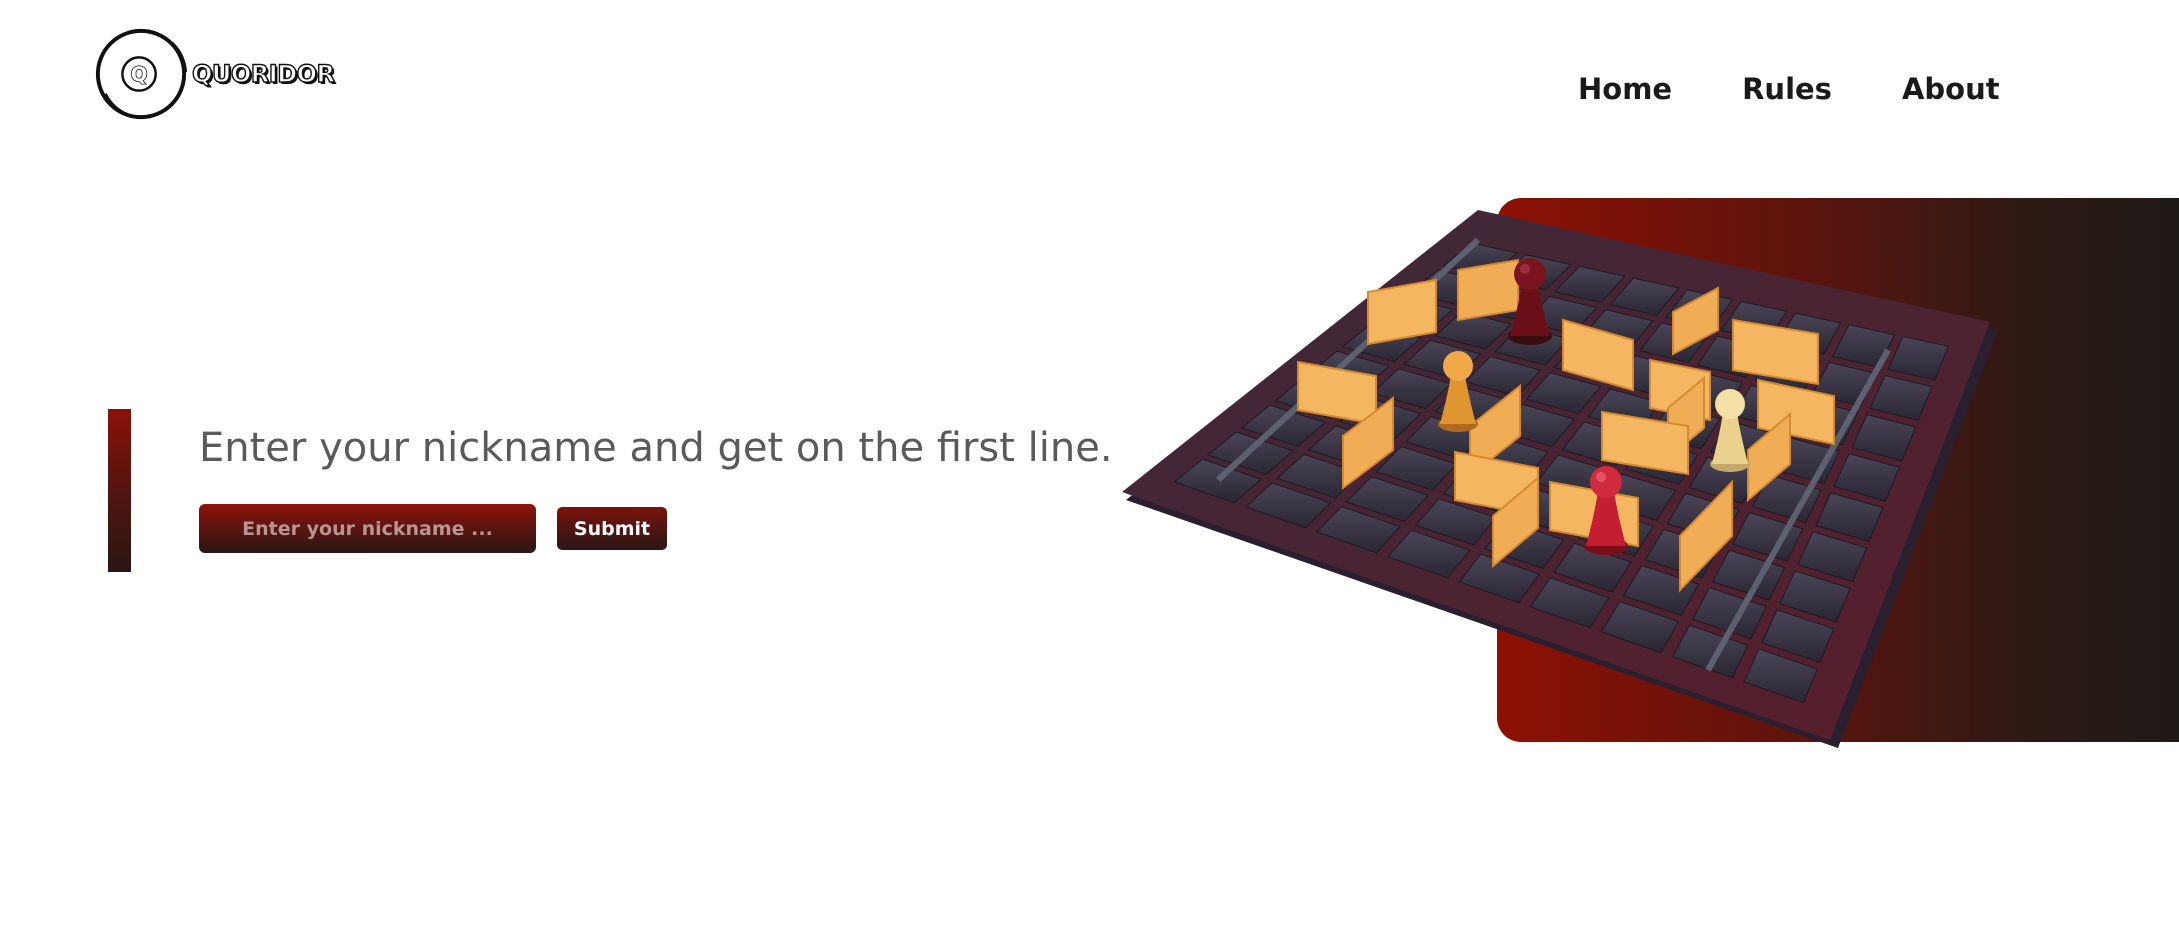  I want to click on nickname-input, so click(367, 528).